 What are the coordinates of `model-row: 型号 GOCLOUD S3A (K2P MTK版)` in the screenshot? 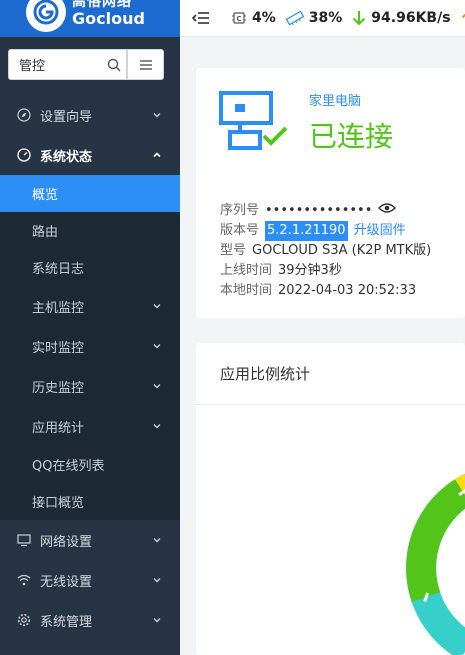 It's located at (325, 251).